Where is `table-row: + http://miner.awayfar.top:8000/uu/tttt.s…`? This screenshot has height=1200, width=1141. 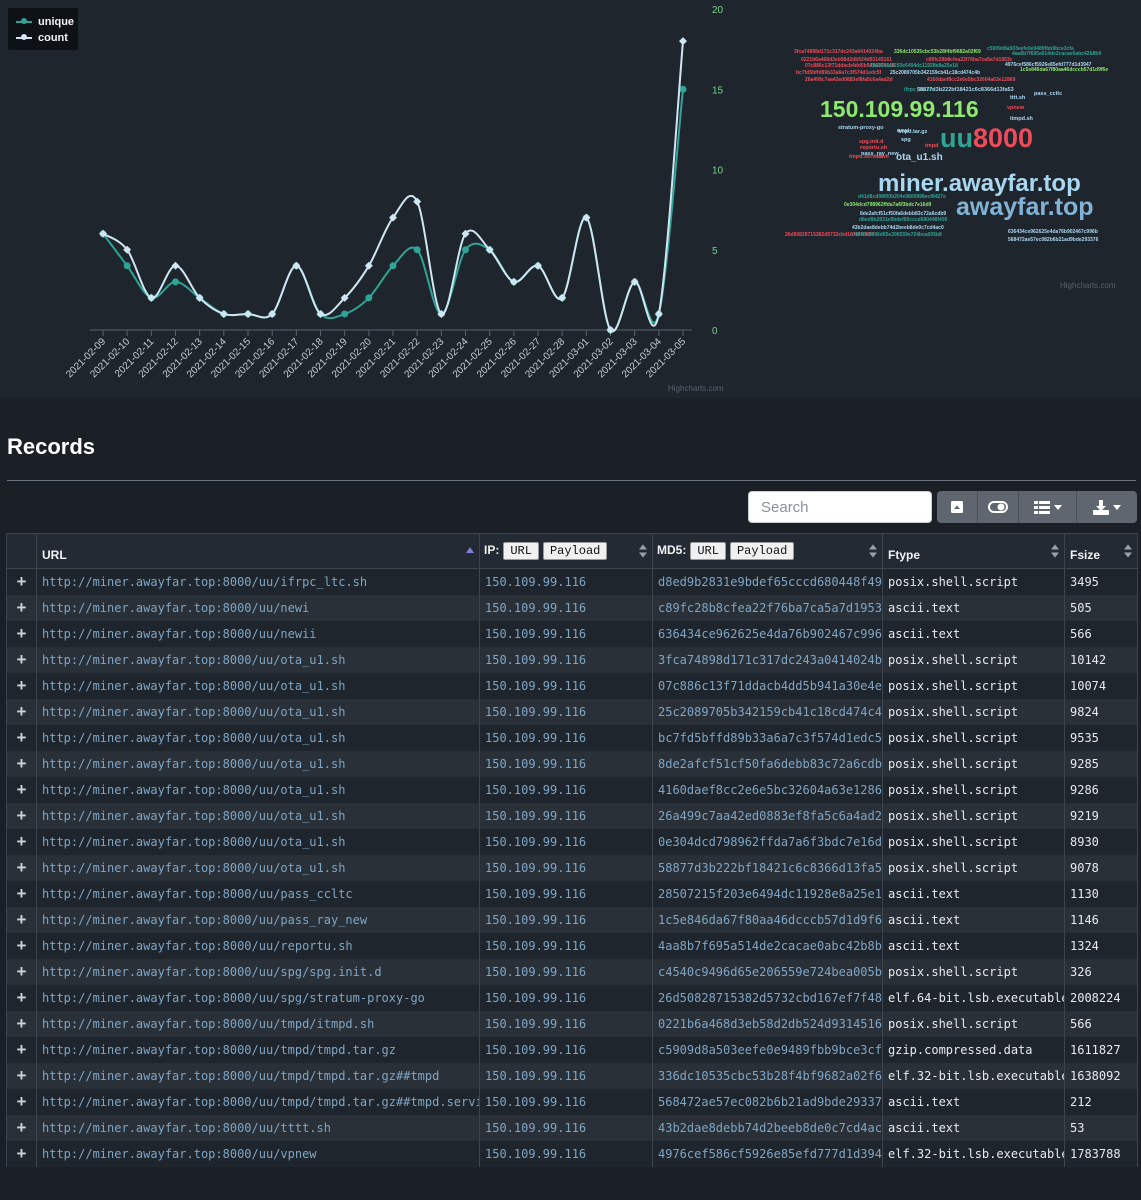
table-row: + http://miner.awayfar.top:8000/uu/tttt.s… is located at coordinates (572, 1128).